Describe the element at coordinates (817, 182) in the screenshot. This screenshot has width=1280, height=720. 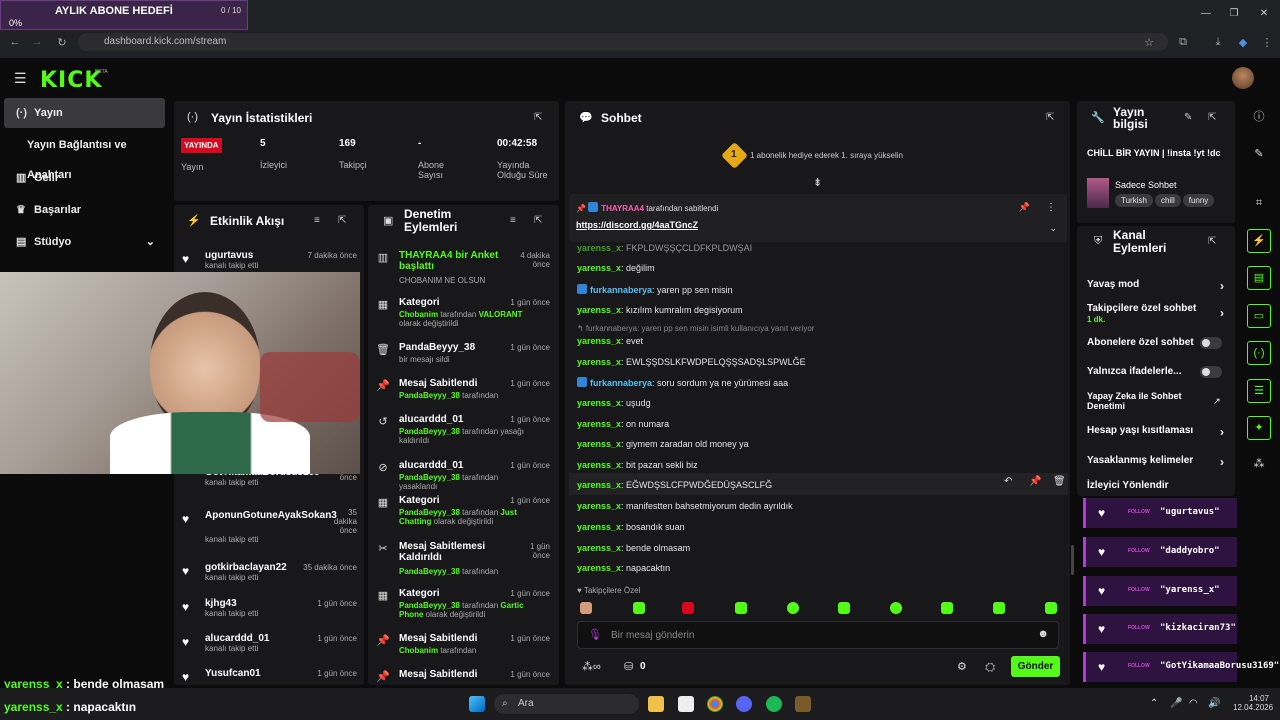
I see `chevron-down-icon: ⇟` at that location.